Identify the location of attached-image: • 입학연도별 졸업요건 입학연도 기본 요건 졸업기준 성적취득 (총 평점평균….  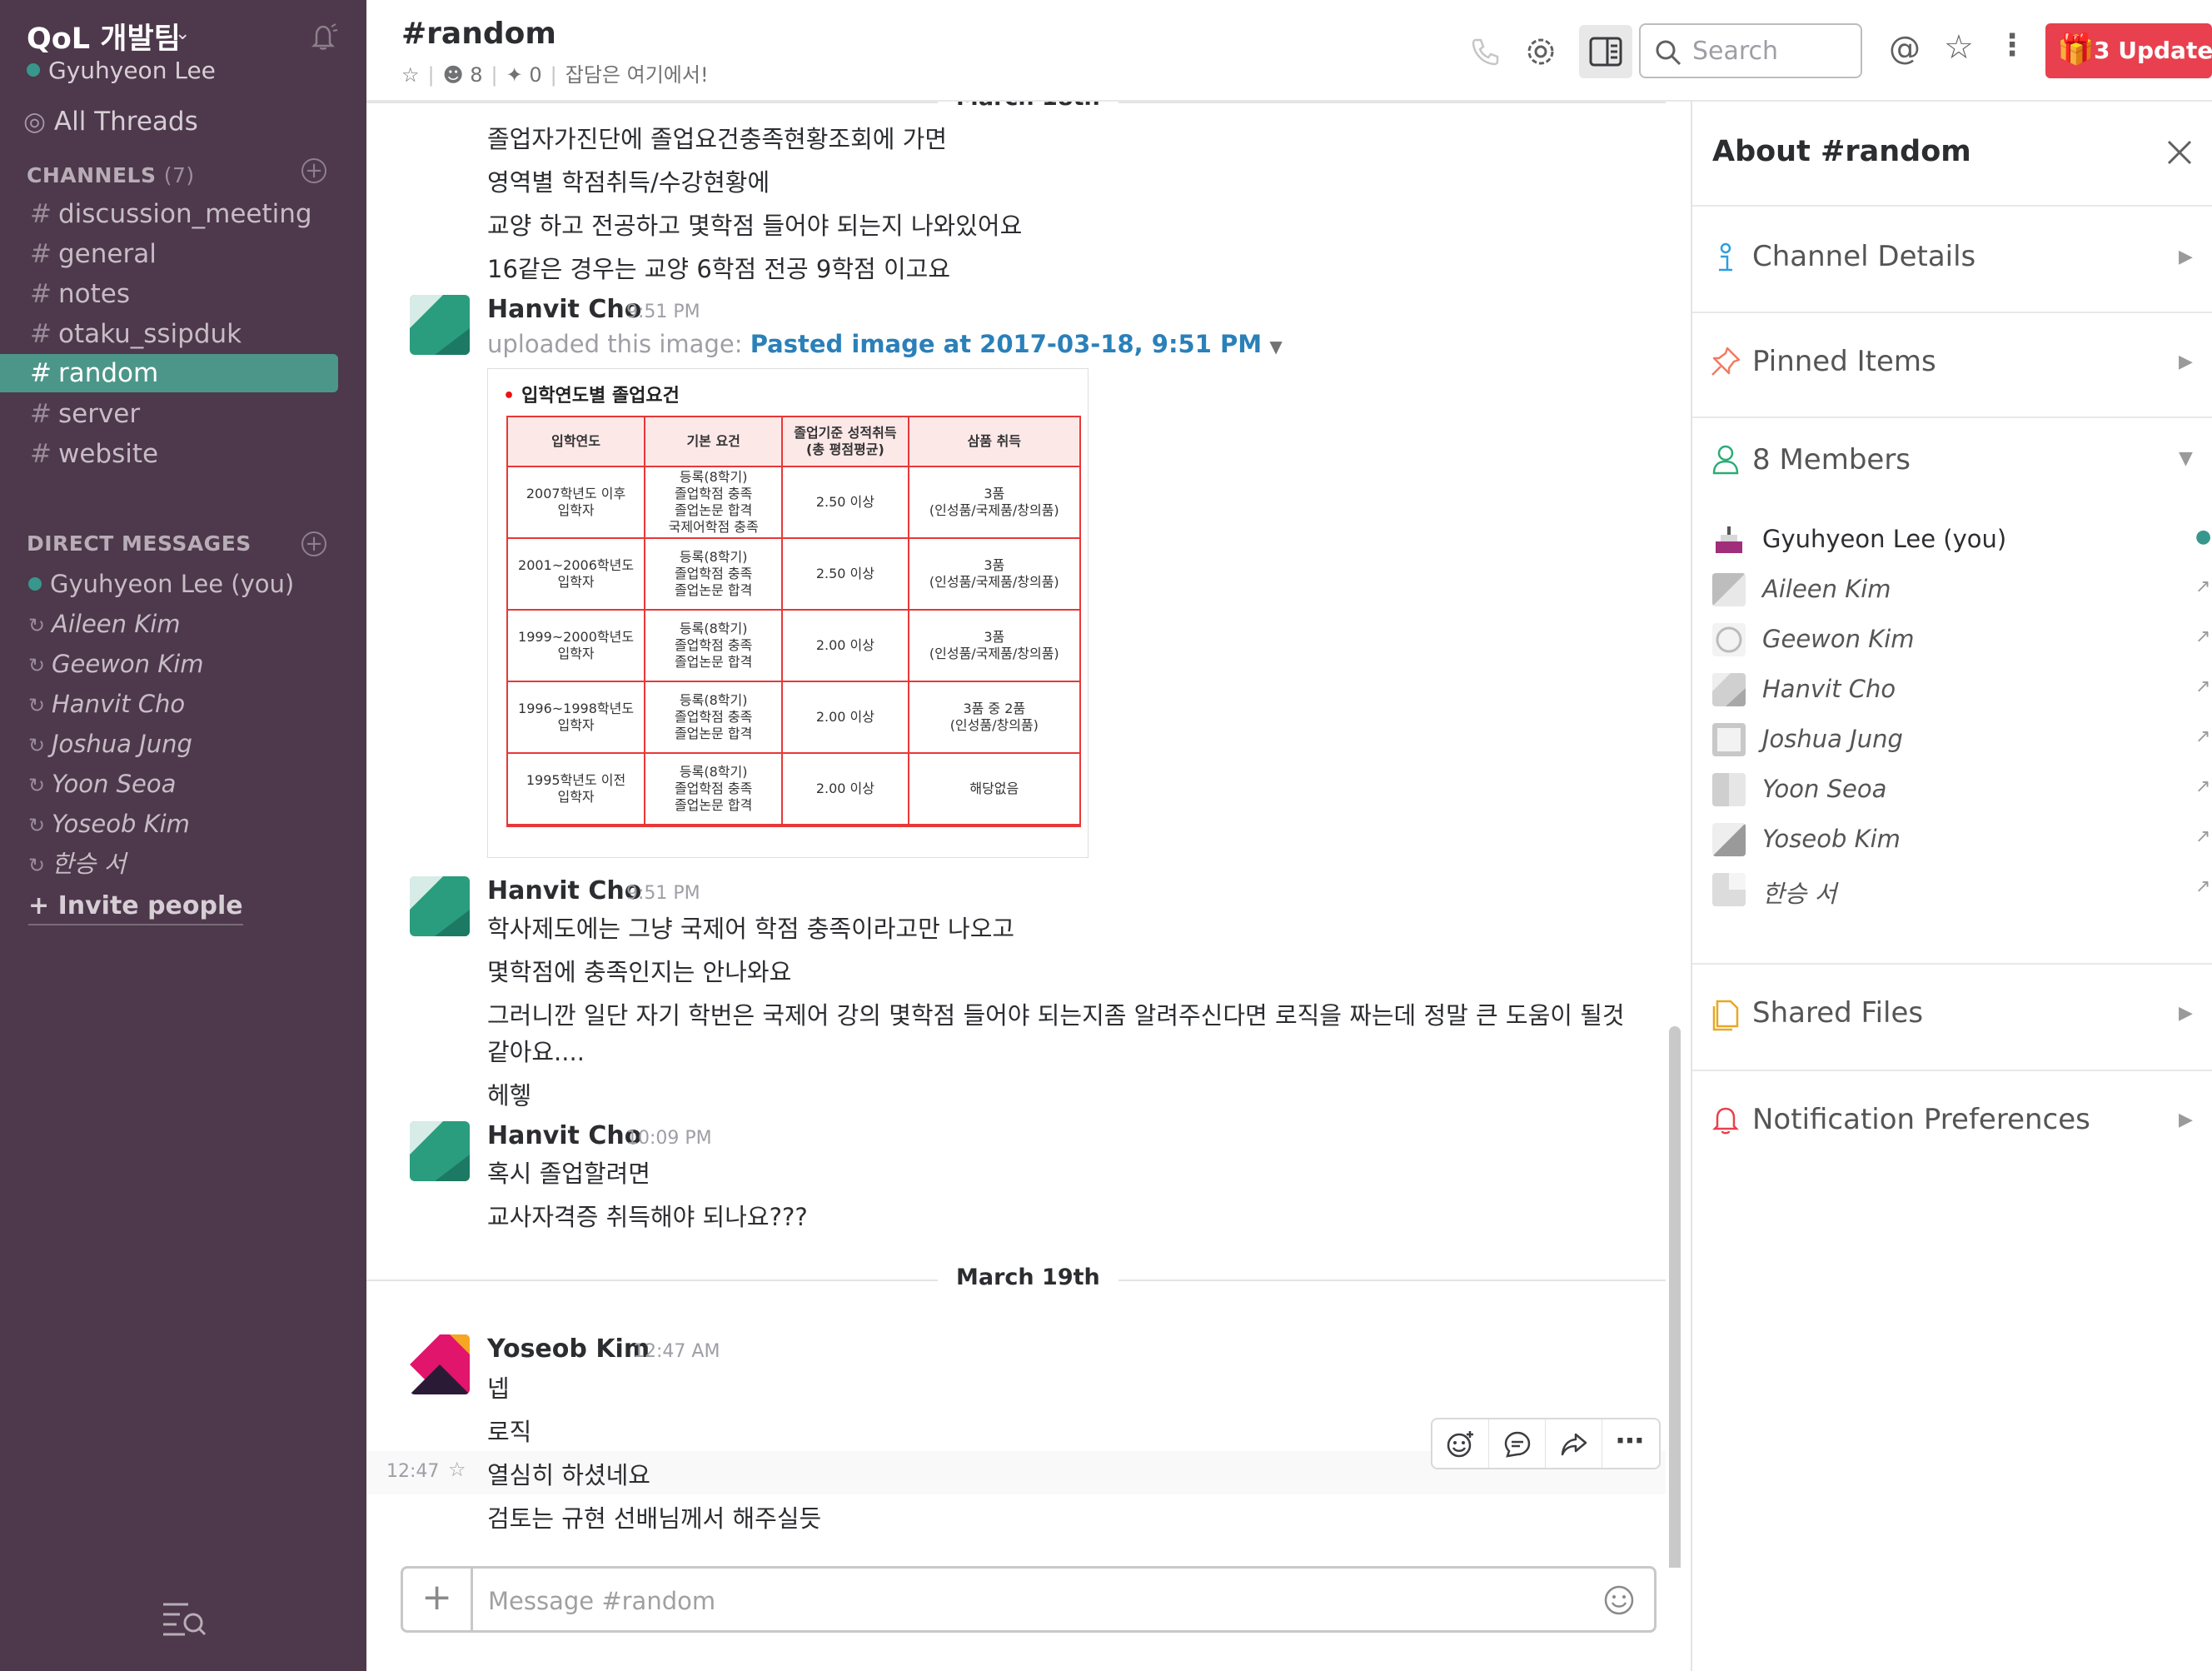
(788, 613).